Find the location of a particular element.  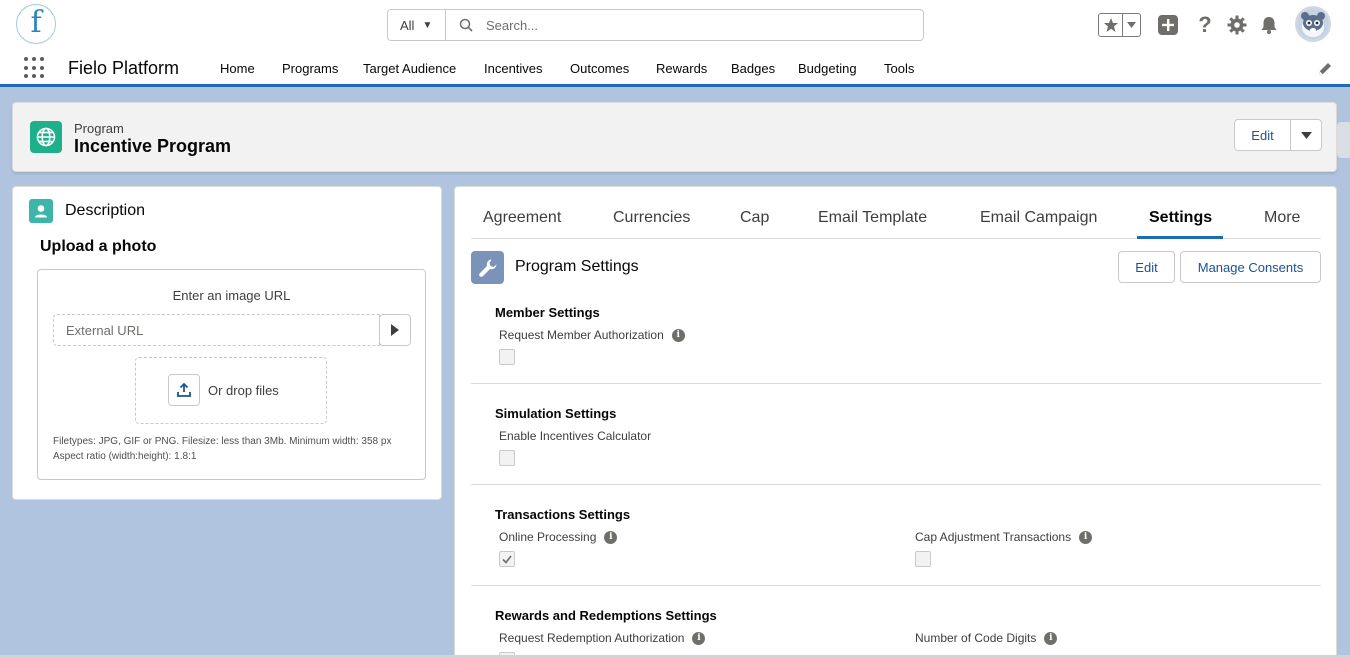

field-label: Number of Code Digits i is located at coordinates (986, 638).